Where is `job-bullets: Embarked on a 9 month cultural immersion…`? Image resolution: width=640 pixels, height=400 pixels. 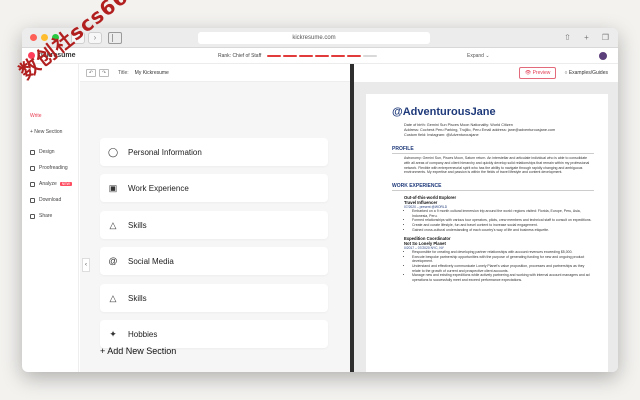 job-bullets: Embarked on a 9 month cultural immersion… is located at coordinates (501, 220).